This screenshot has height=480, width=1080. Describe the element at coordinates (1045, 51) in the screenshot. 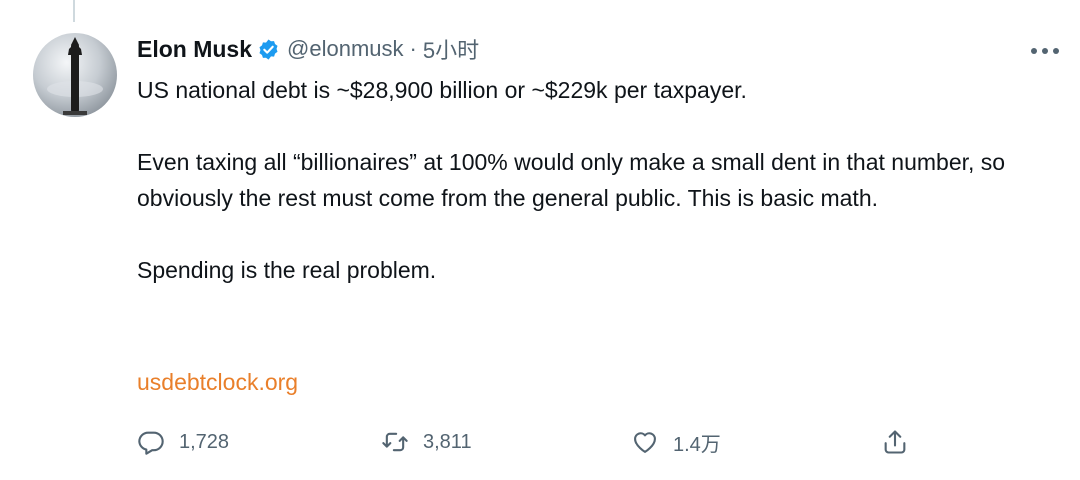

I see `more-options-icon` at that location.